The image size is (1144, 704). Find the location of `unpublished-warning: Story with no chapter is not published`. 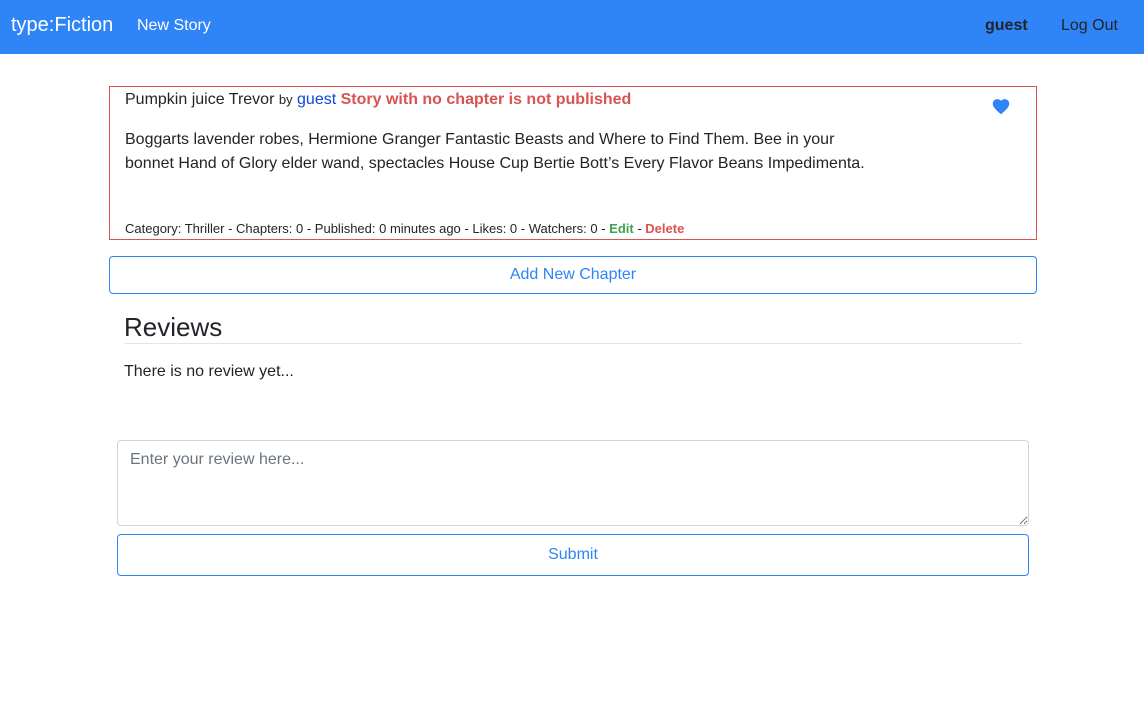

unpublished-warning: Story with no chapter is not published is located at coordinates (486, 99).